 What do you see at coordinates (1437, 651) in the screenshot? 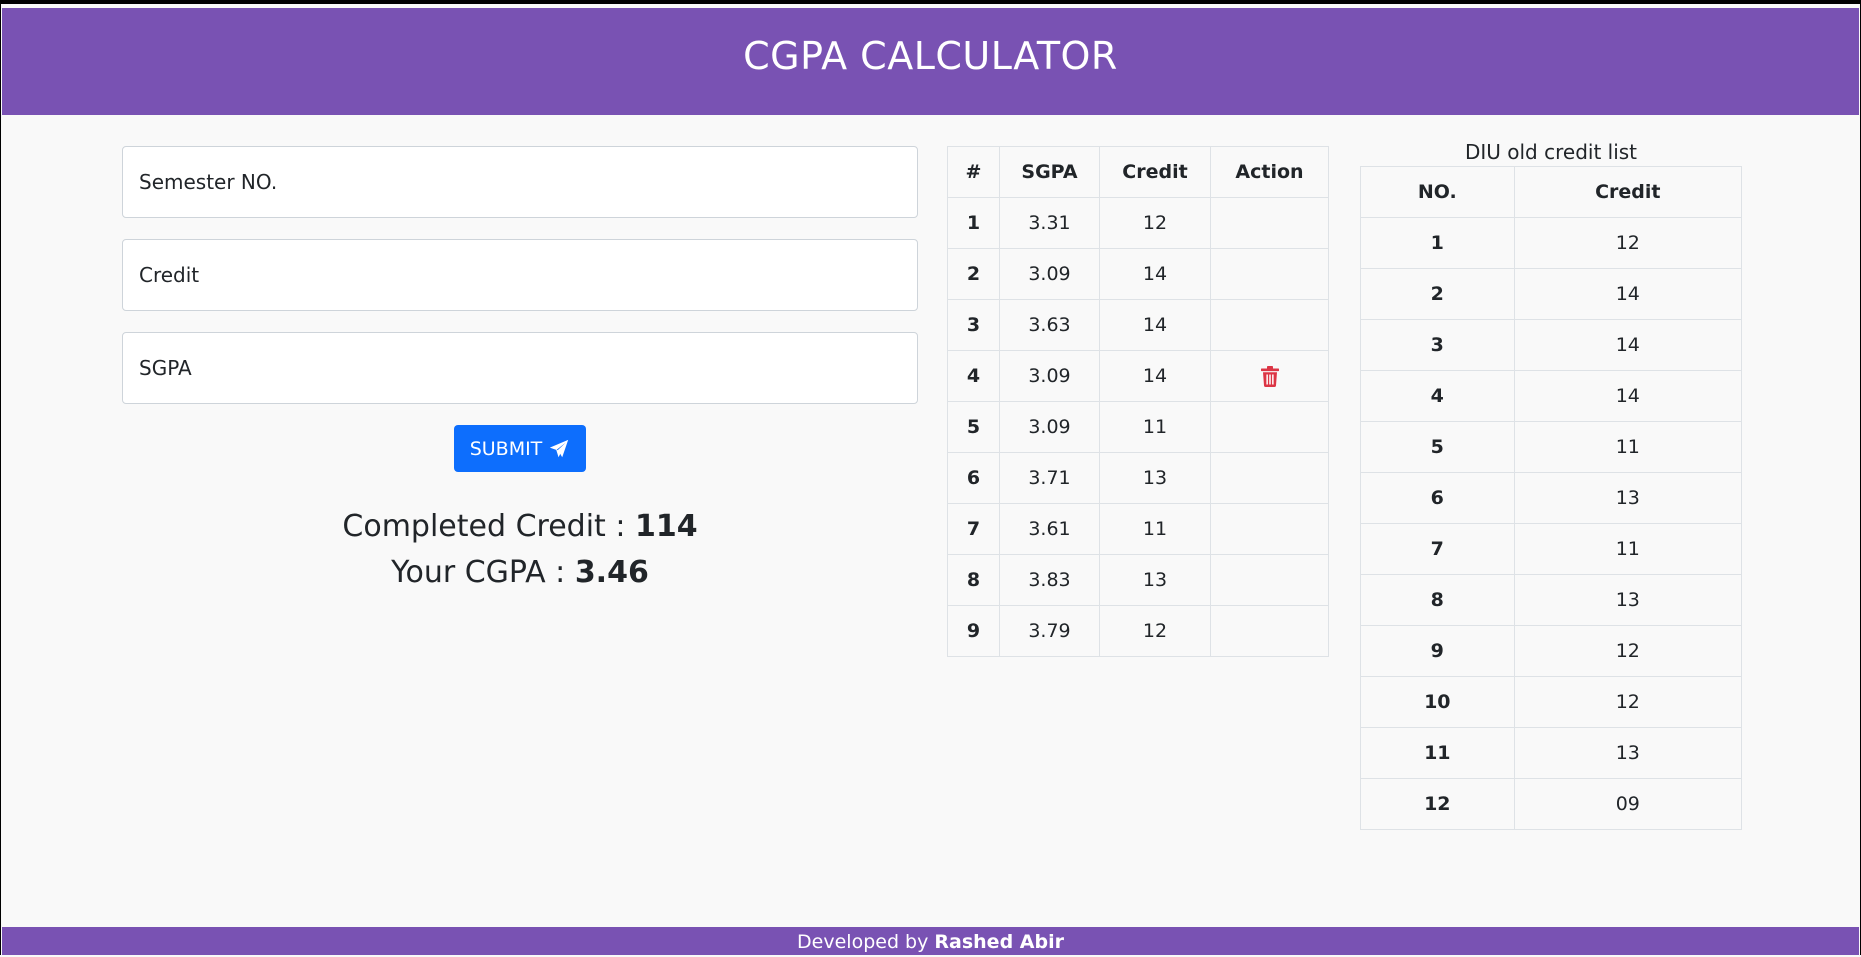
I see `credit-list-no: 9` at bounding box center [1437, 651].